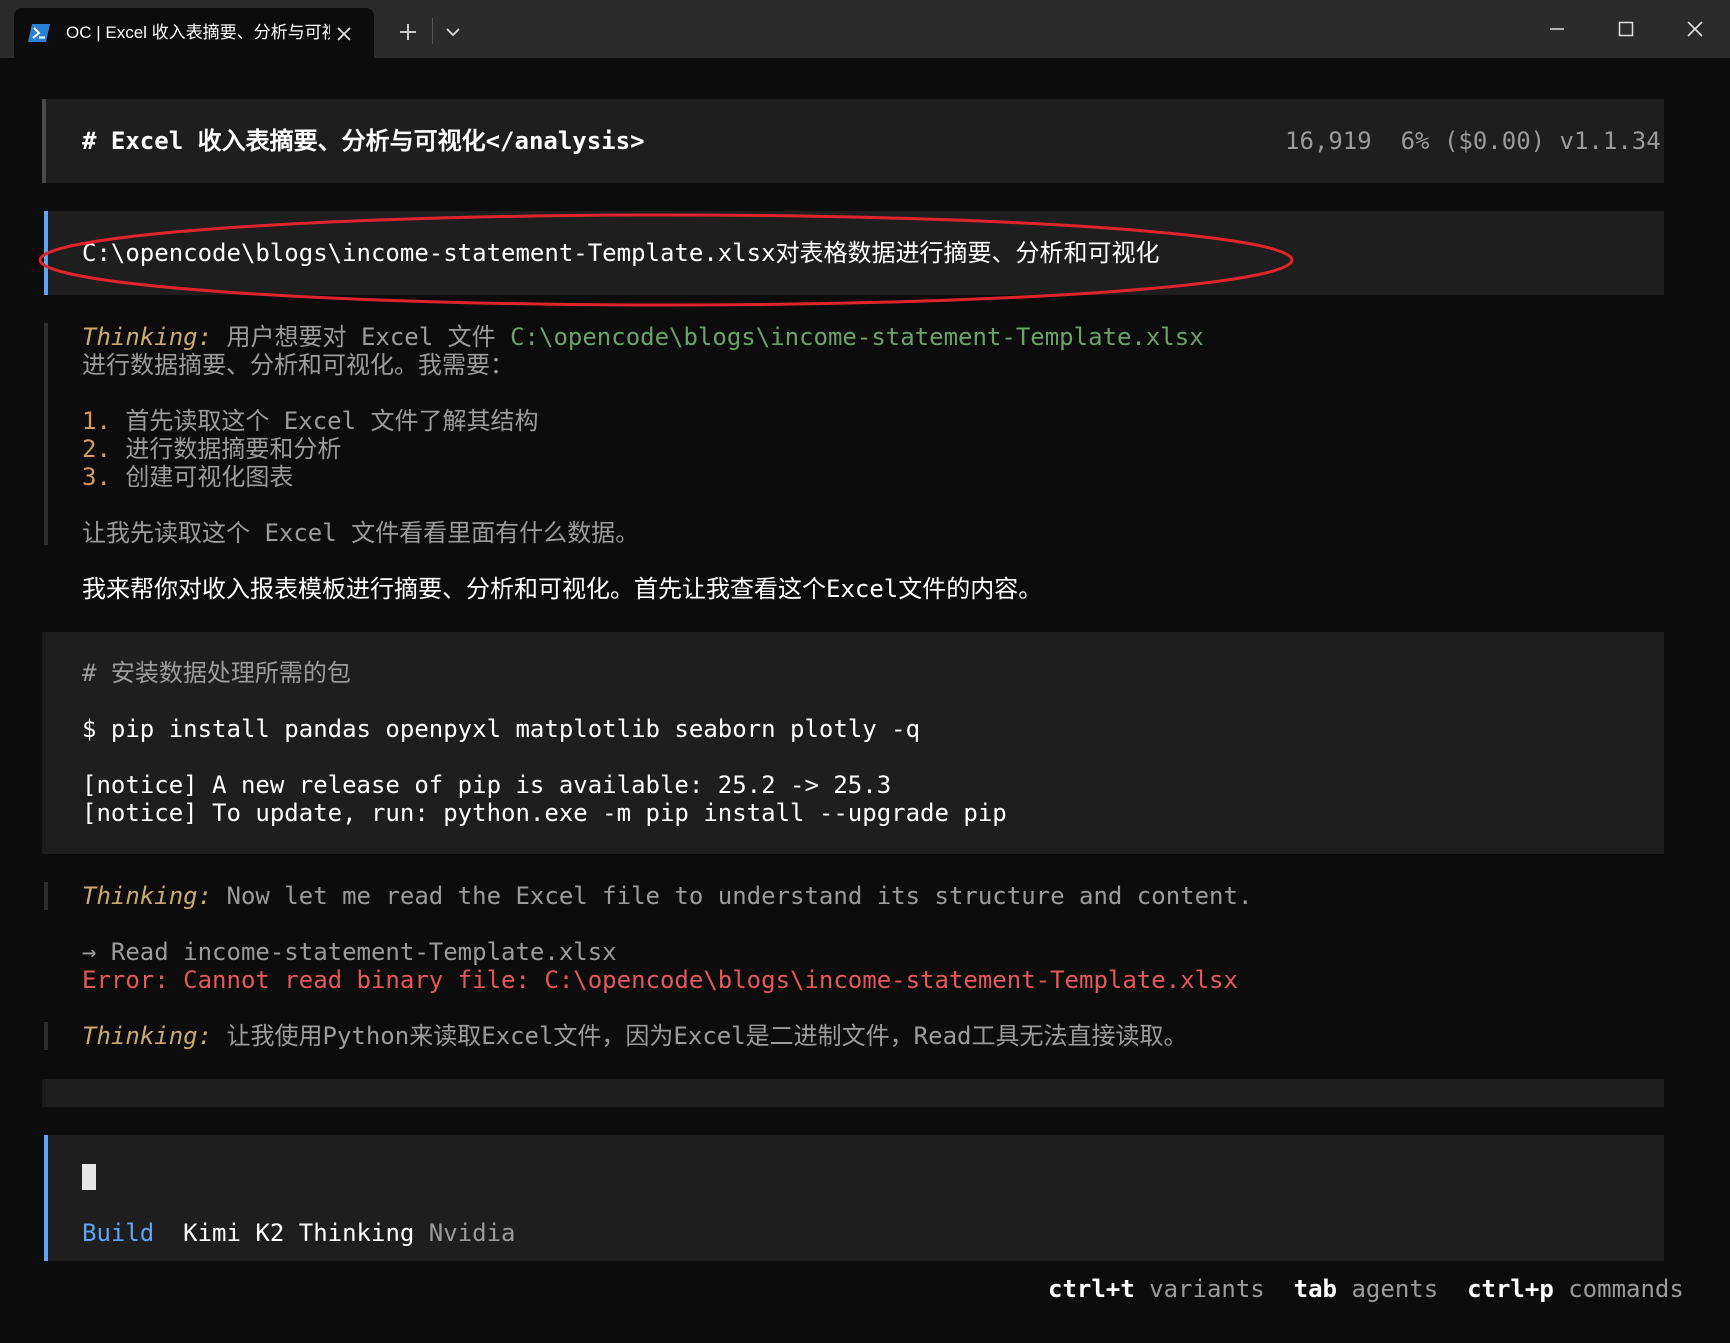  I want to click on pending-bar, so click(44, 1093).